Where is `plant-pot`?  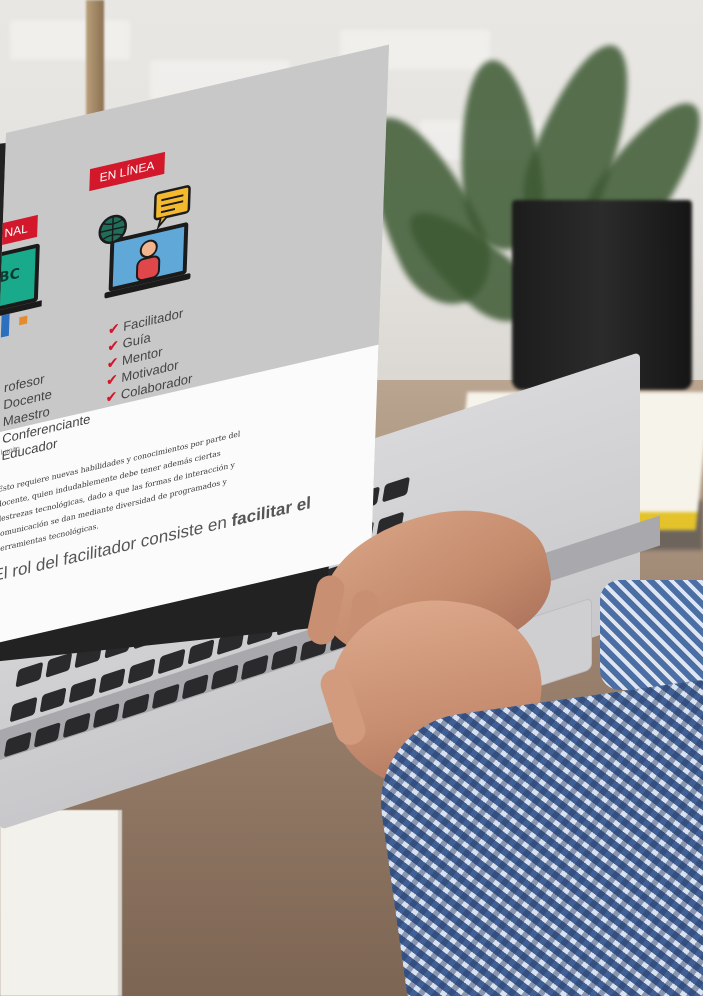 plant-pot is located at coordinates (602, 295).